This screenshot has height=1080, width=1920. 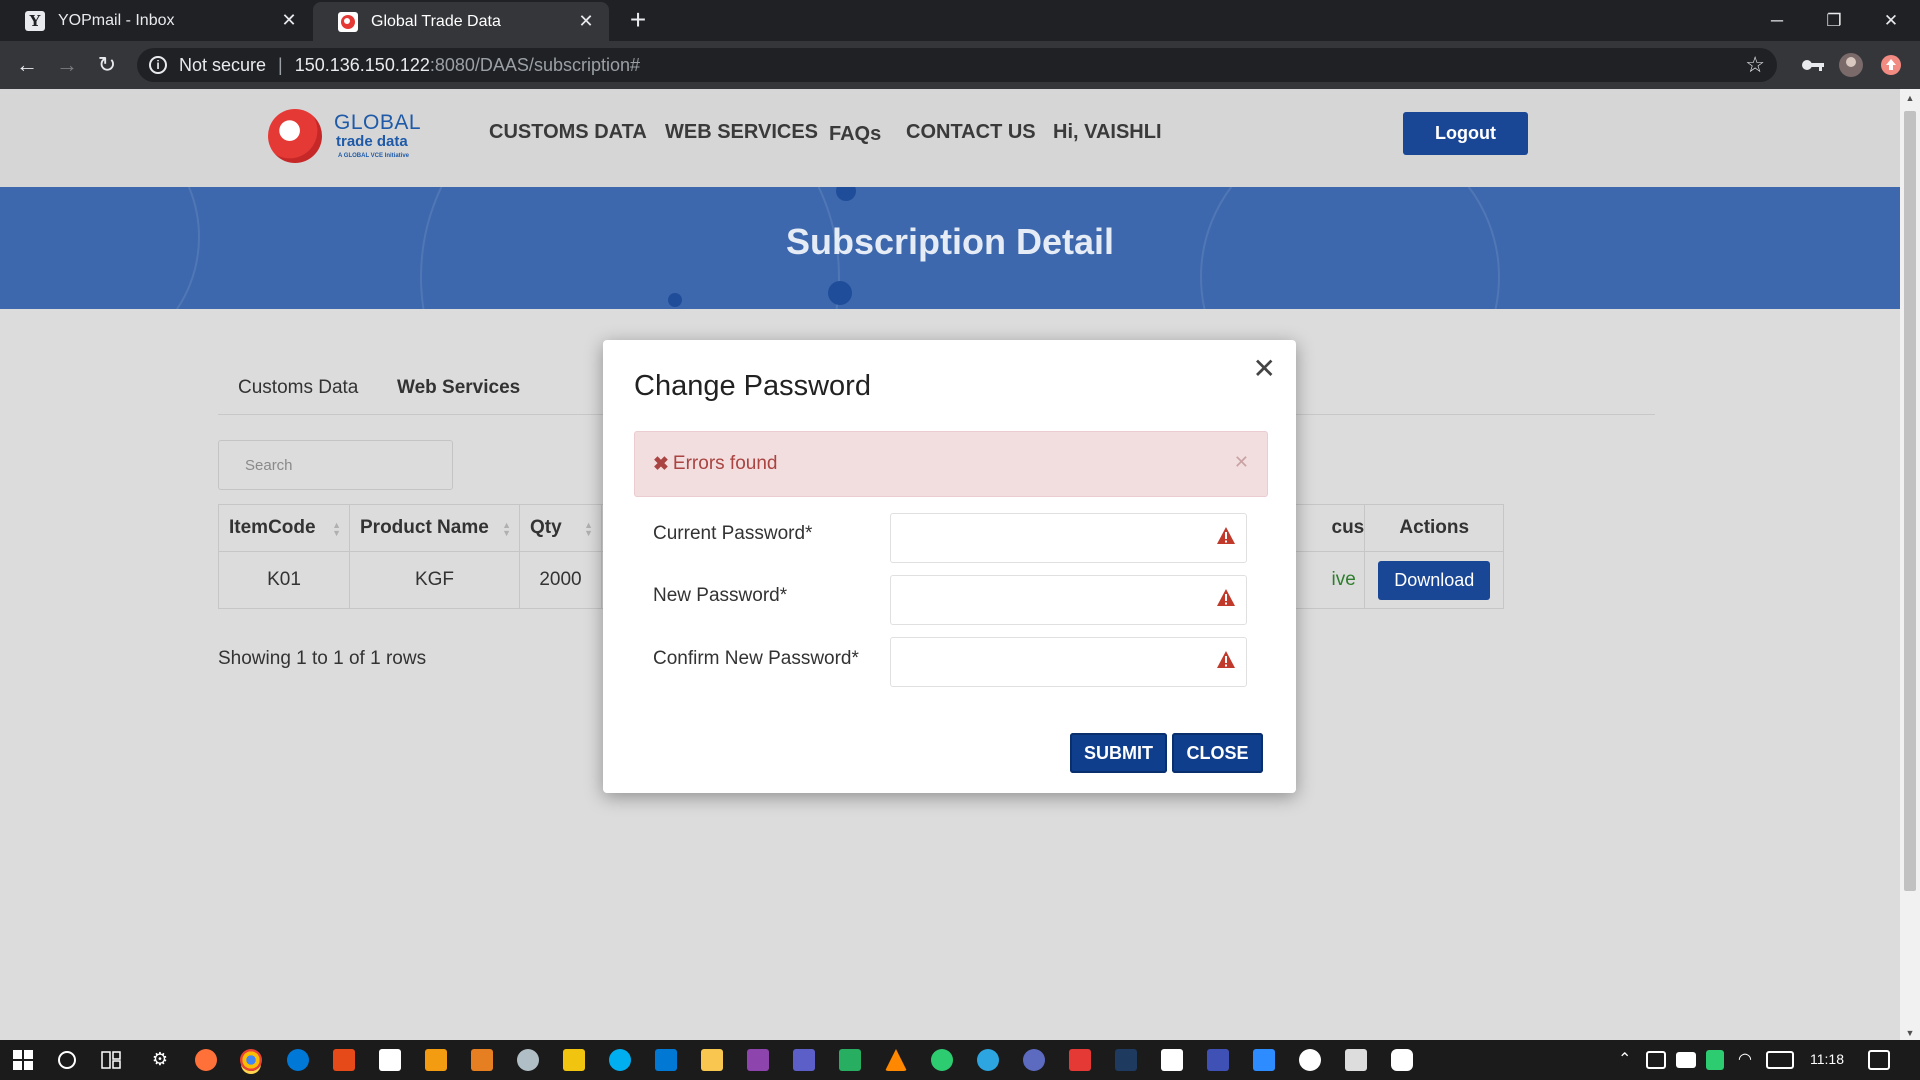 I want to click on column-header-itemcode: ItemCode ▲ ▼, so click(x=284, y=528).